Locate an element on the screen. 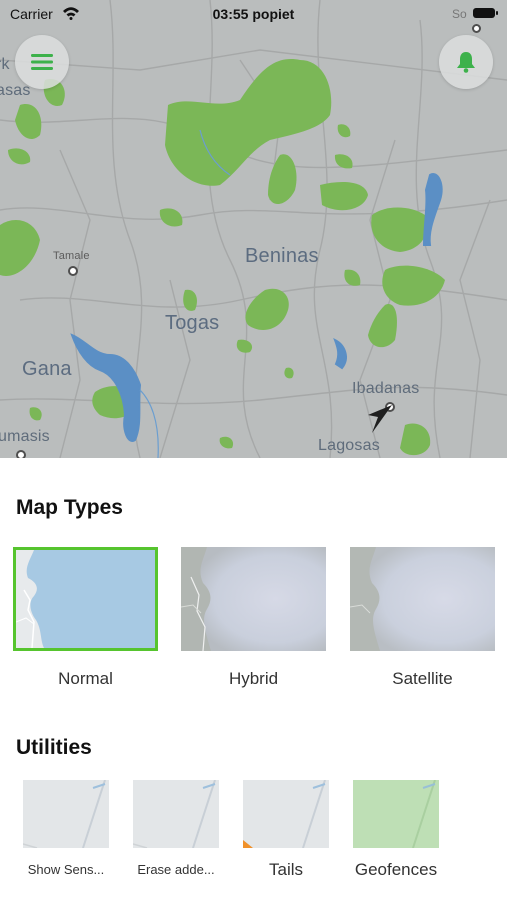  utility-tails-thumbnail is located at coordinates (286, 814).